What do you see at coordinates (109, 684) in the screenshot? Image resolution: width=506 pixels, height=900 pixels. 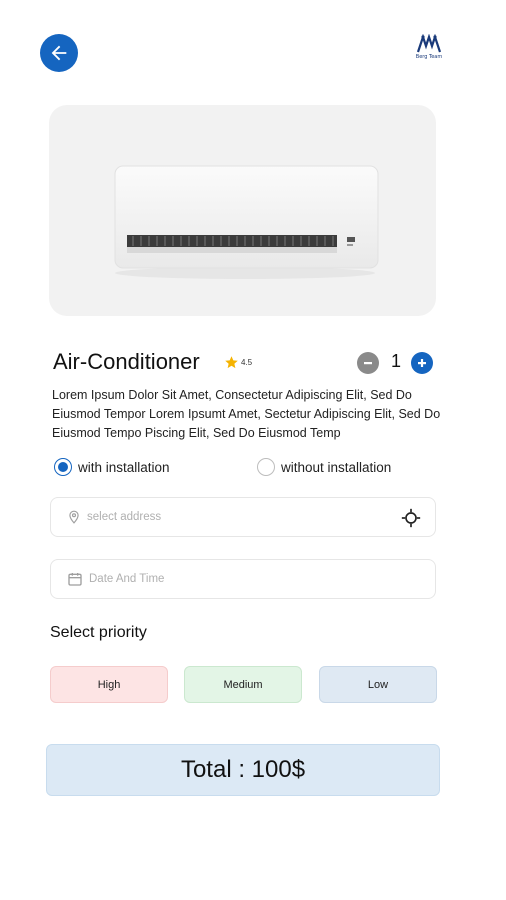 I see `priority-high-button: High` at bounding box center [109, 684].